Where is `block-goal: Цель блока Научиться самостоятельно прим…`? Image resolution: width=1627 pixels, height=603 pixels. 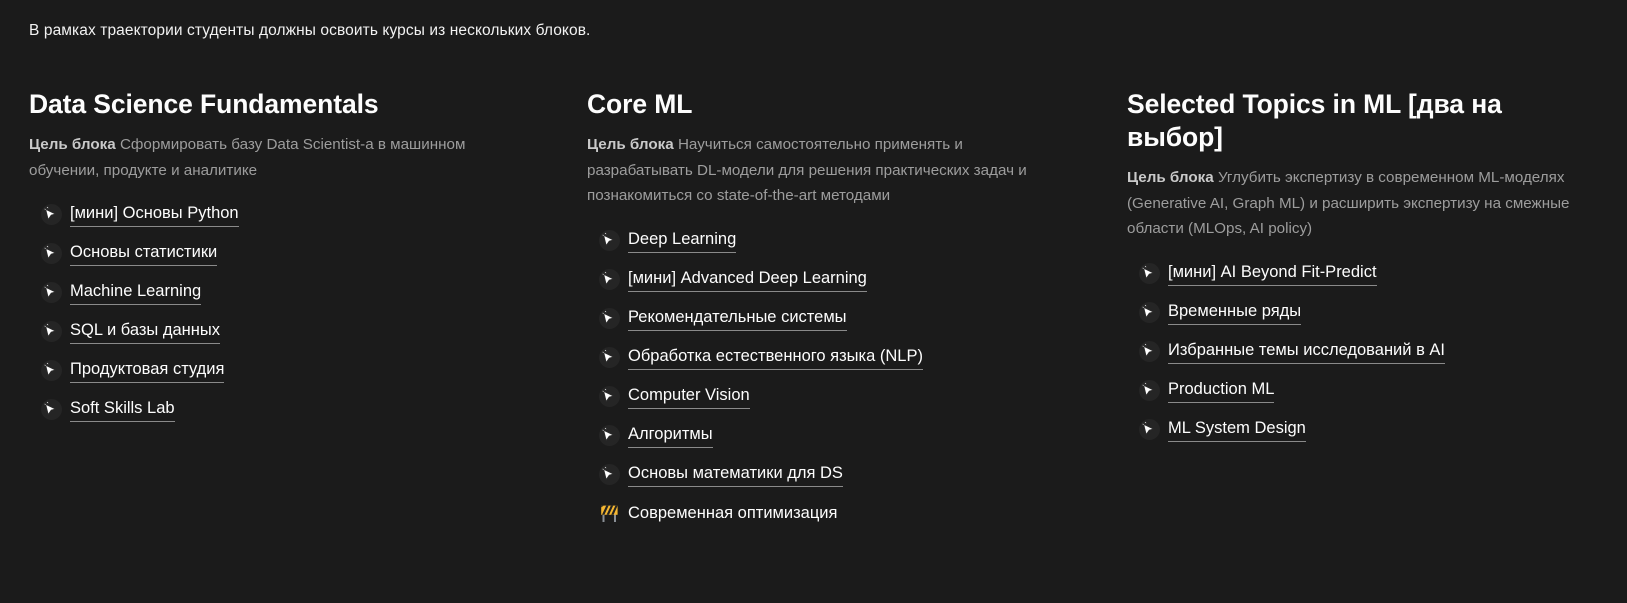 block-goal: Цель блока Научиться самостоятельно прим… is located at coordinates (828, 170).